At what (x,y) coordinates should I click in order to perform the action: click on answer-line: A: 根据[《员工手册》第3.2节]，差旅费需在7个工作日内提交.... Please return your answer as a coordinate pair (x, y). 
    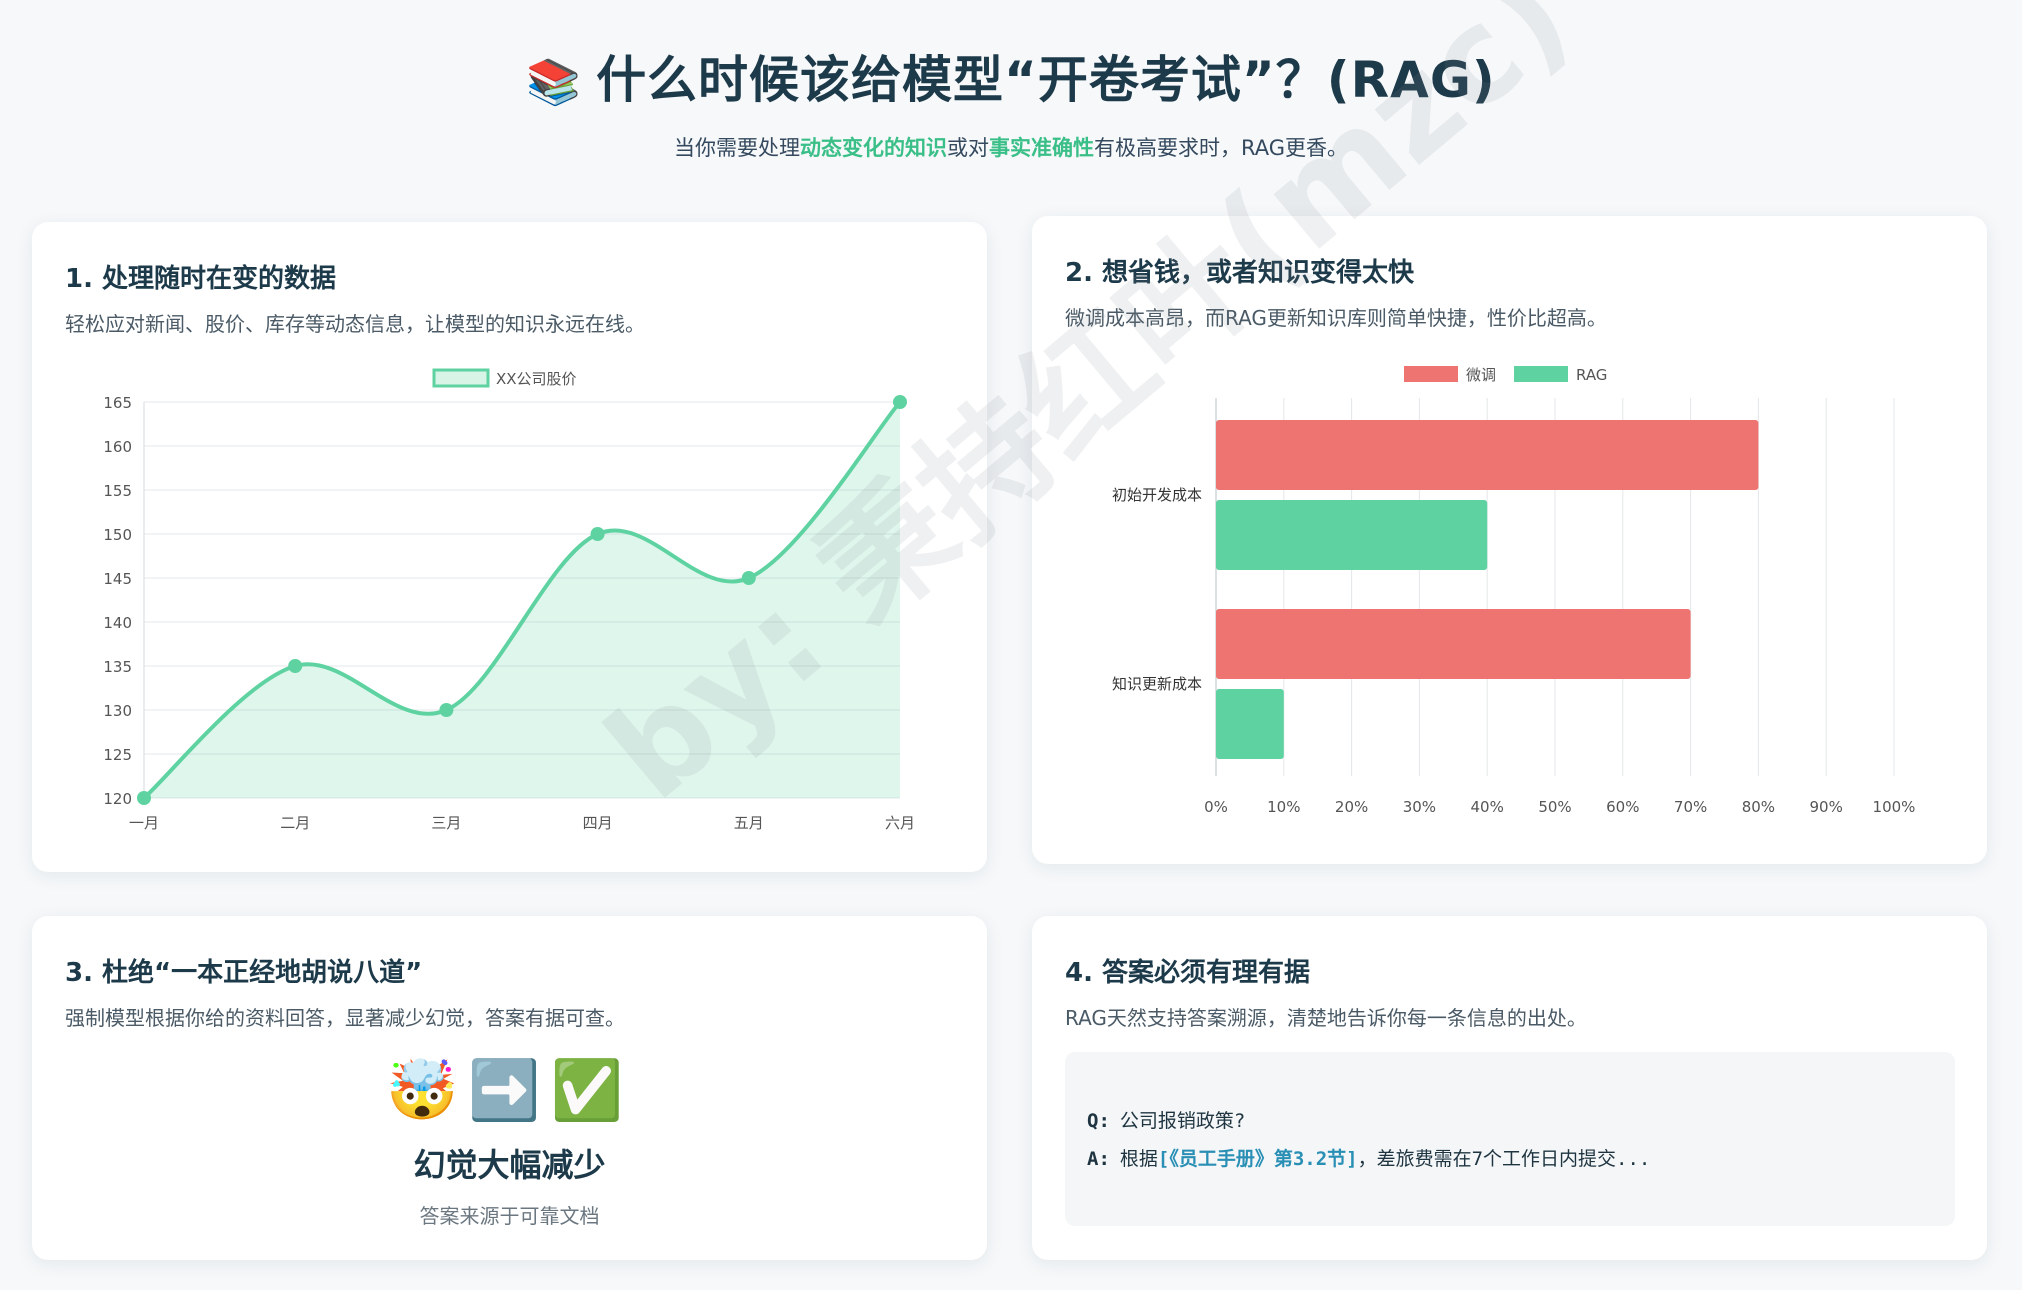
    Looking at the image, I should click on (1368, 1157).